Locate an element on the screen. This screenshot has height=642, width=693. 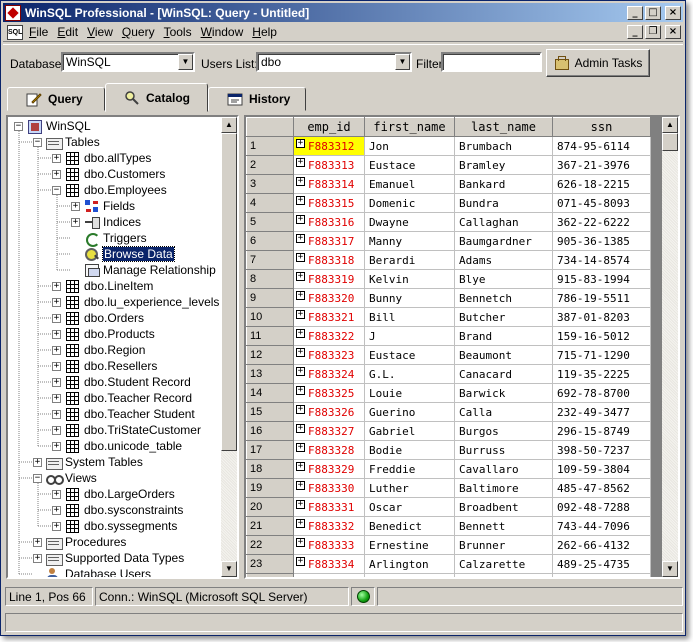
tree-item: + dbo.Student Record is located at coordinates (121, 382).